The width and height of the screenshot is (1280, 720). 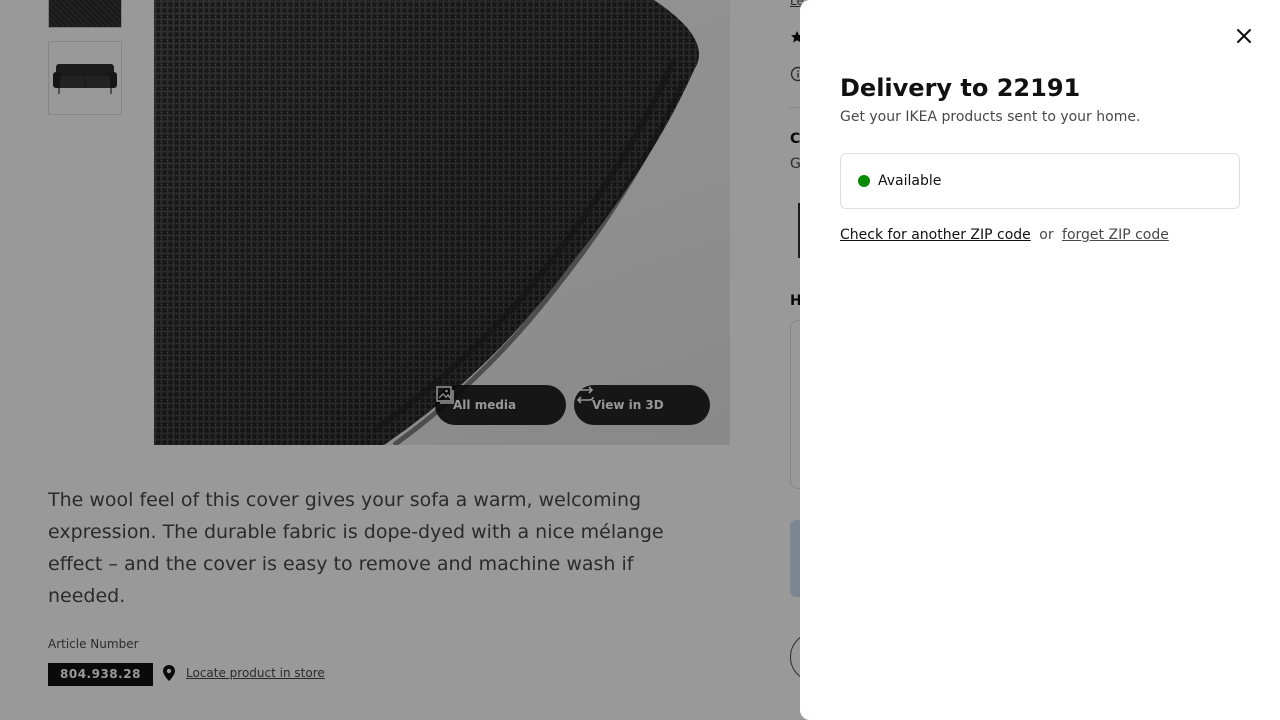 I want to click on availability-box: Available, so click(x=1040, y=181).